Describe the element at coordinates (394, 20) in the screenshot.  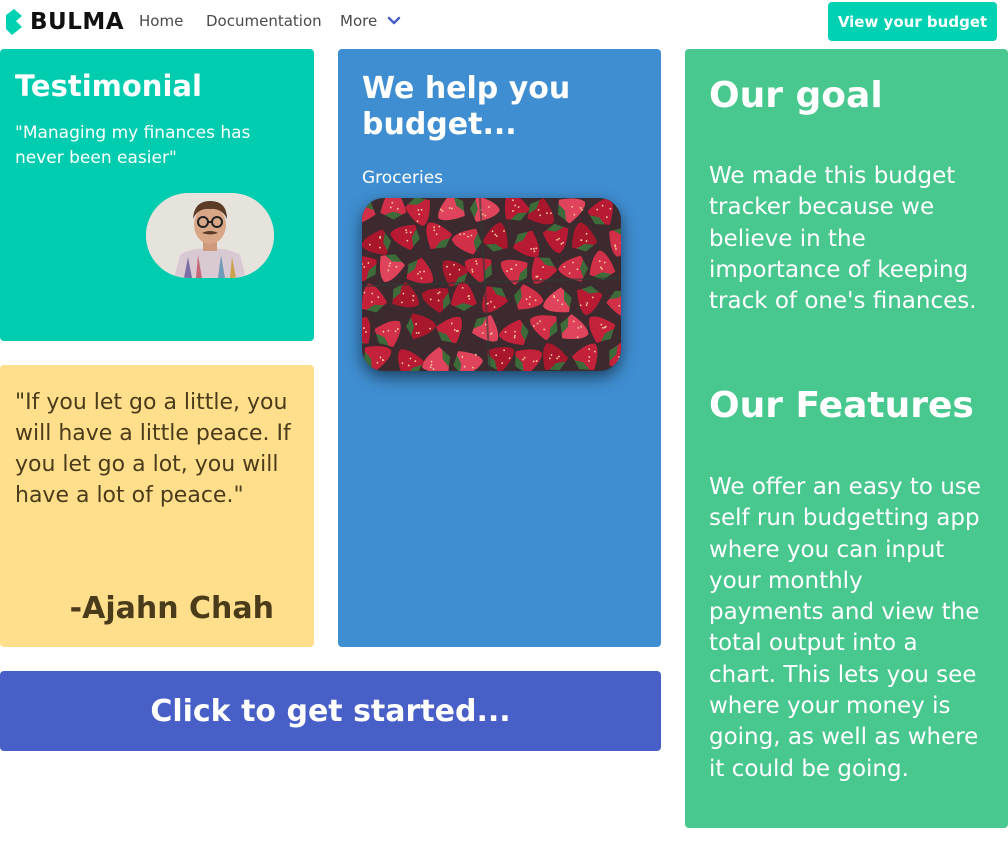
I see `chevron-down-icon` at that location.